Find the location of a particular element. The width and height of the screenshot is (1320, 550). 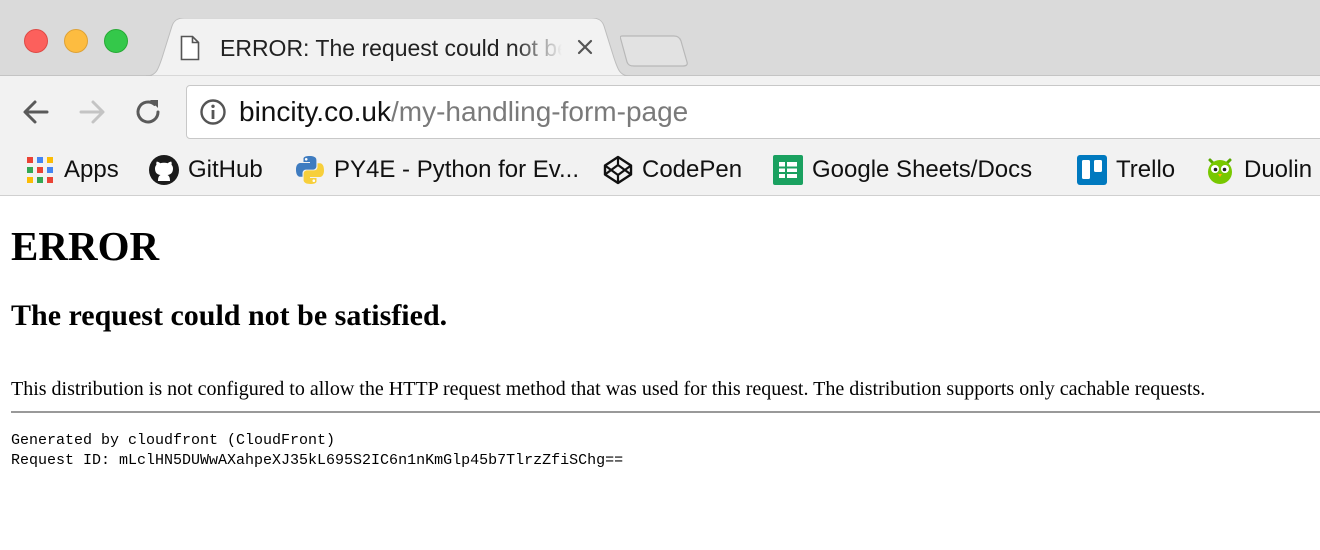

bookmark-google-sheets: Google Sheets/Docs is located at coordinates (902, 170).